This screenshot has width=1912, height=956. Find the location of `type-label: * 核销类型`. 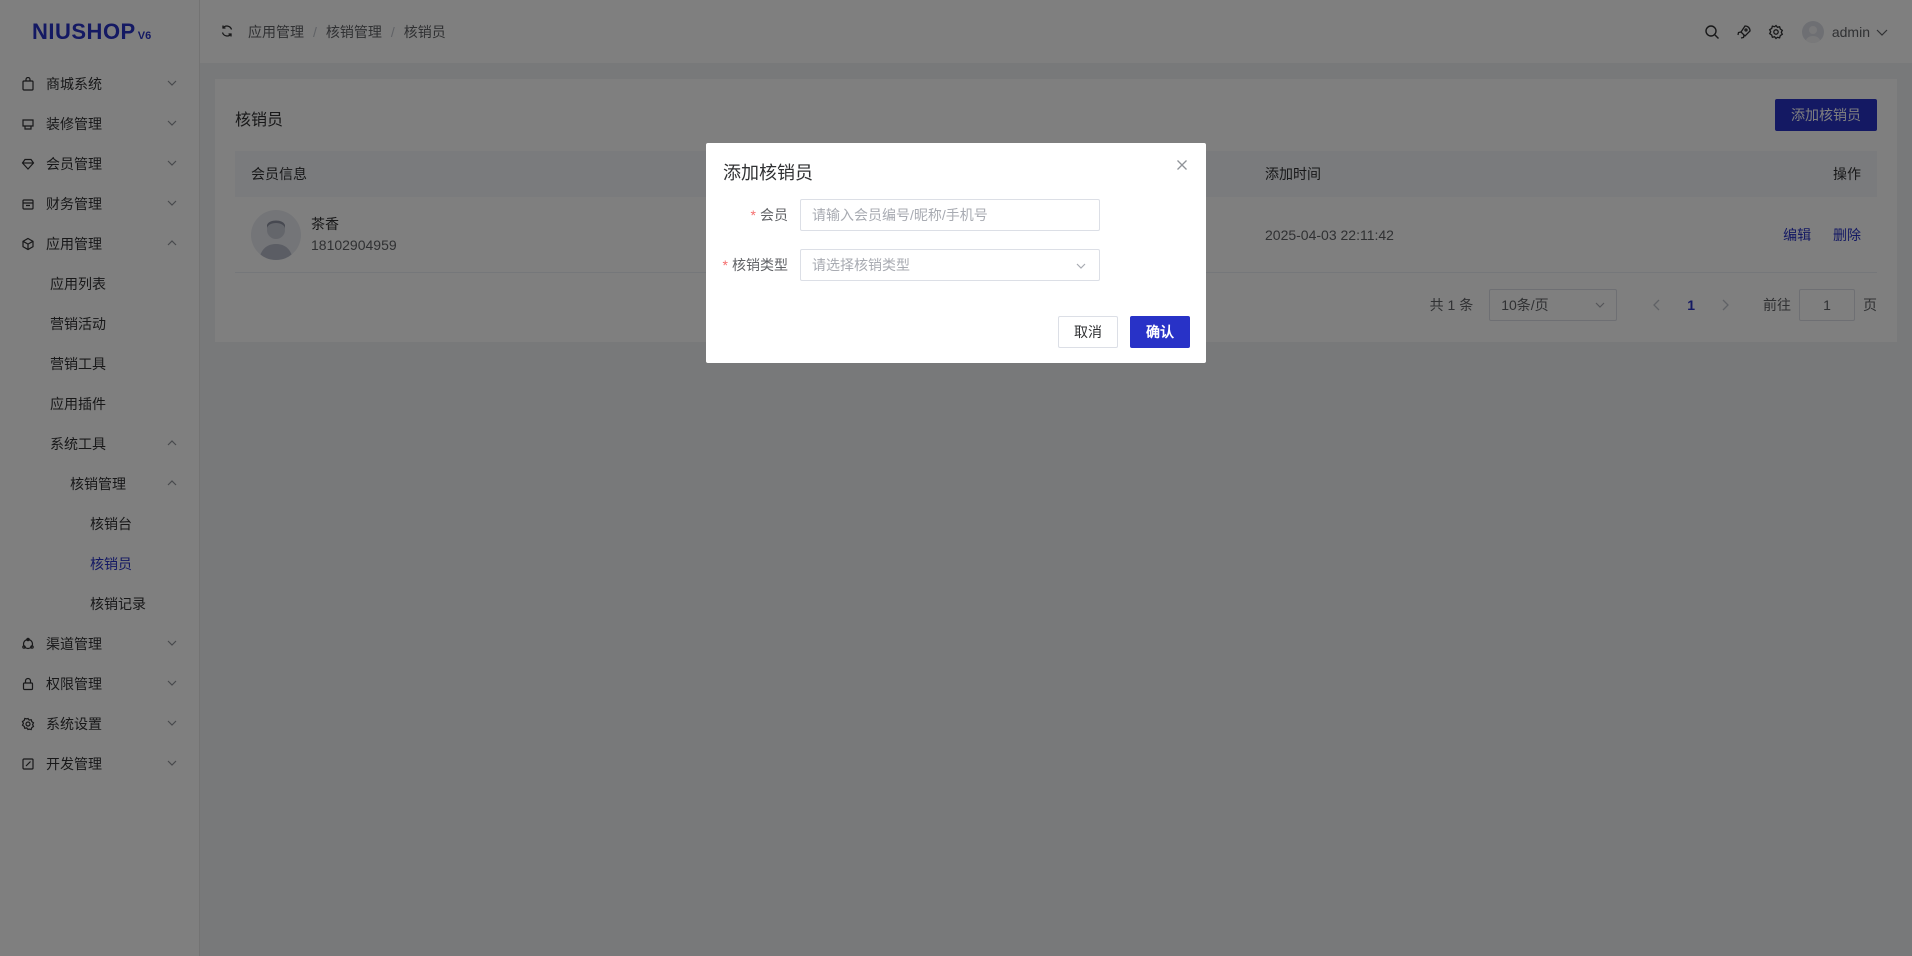

type-label: * 核销类型 is located at coordinates (755, 265).